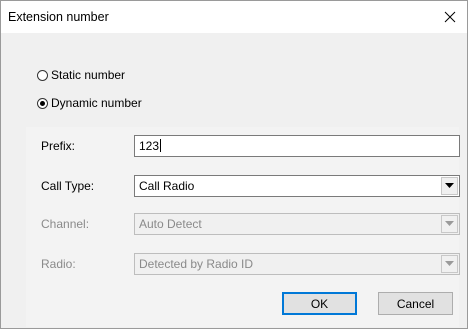 The image size is (468, 329). I want to click on dynamic-number-radio: Dynamic number, so click(89, 103).